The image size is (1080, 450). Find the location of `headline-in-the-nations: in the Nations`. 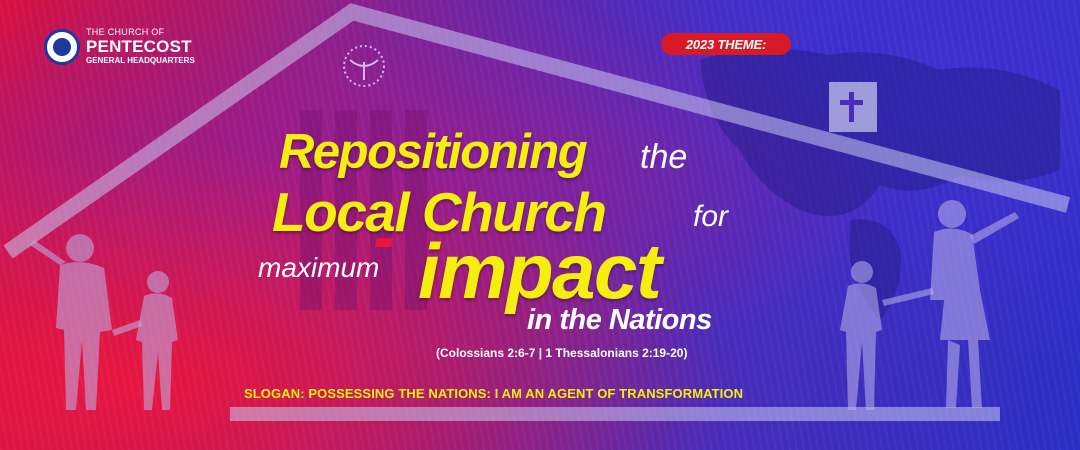

headline-in-the-nations: in the Nations is located at coordinates (619, 320).